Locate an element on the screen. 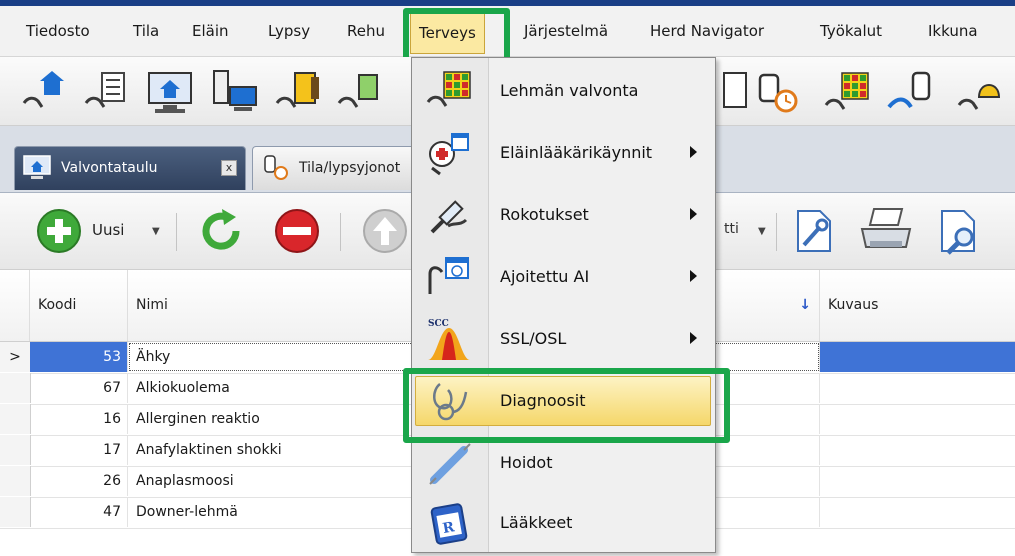 The width and height of the screenshot is (1015, 556). menu-lypsy: Lypsy is located at coordinates (289, 31).